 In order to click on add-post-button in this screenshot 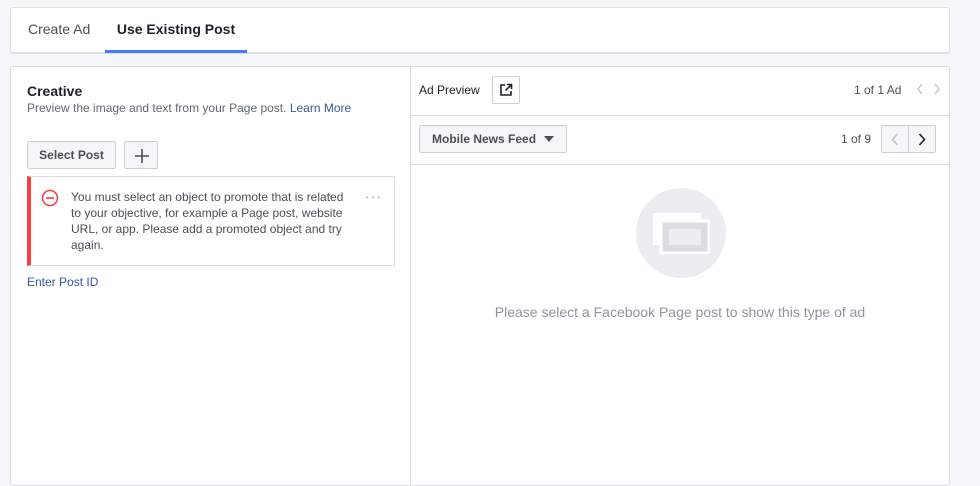, I will do `click(141, 155)`.